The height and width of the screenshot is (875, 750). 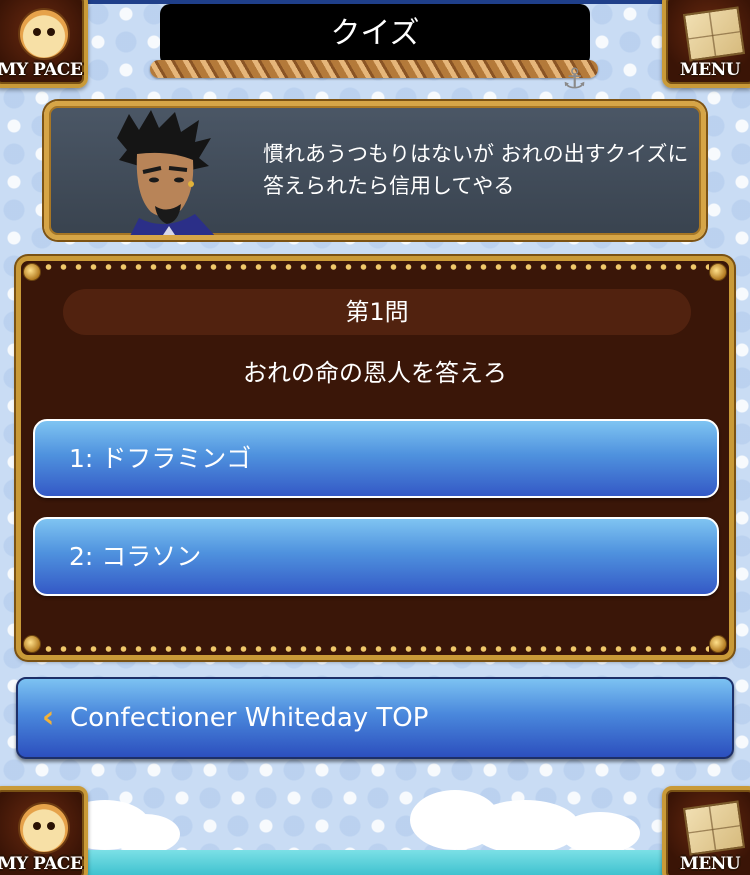 What do you see at coordinates (575, 78) in the screenshot?
I see `anchor-icon: ⚓` at bounding box center [575, 78].